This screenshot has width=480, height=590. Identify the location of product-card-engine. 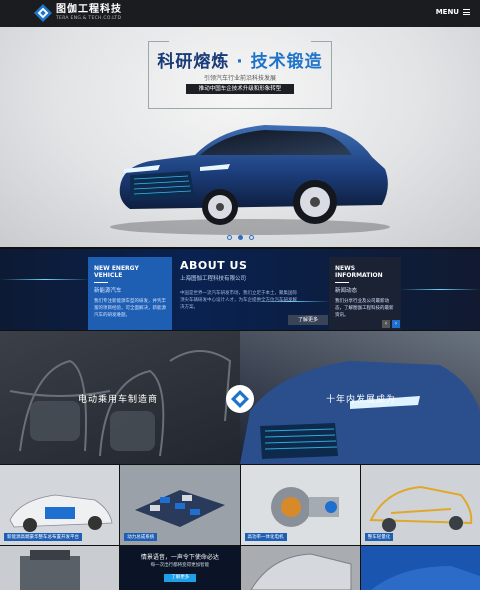
(60, 568).